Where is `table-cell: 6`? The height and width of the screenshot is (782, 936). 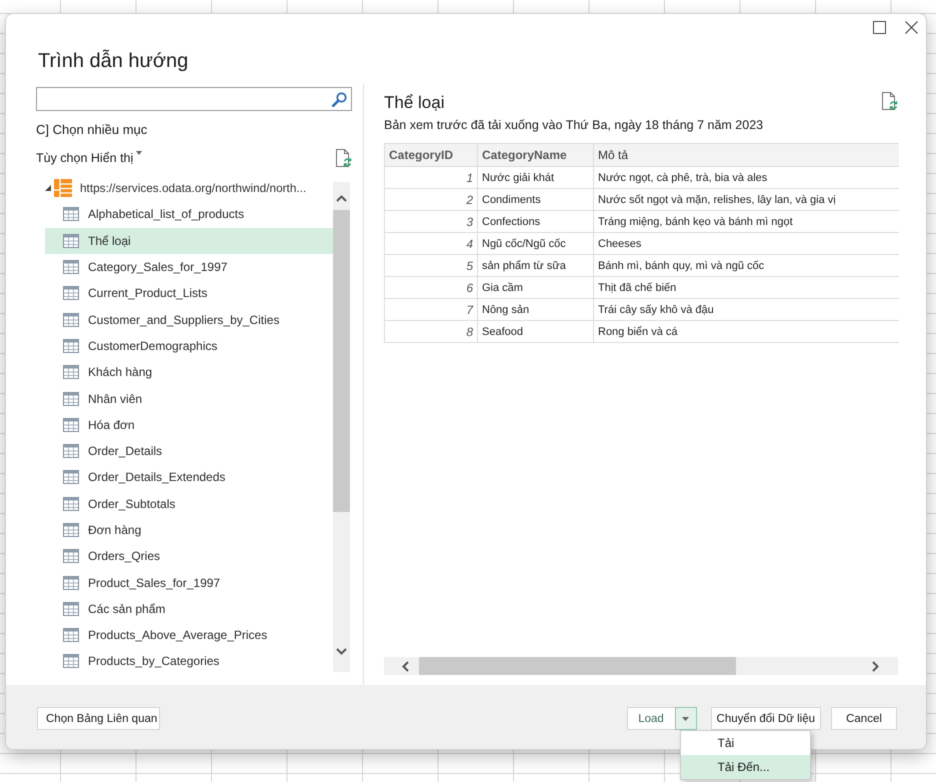
table-cell: 6 is located at coordinates (431, 287).